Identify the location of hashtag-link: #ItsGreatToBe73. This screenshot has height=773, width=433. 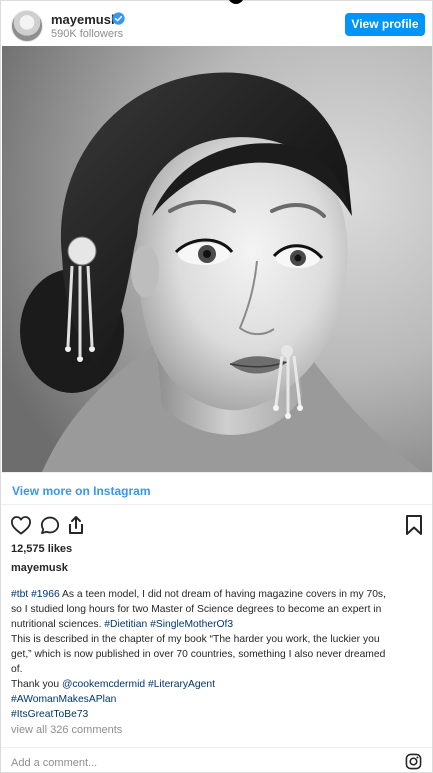
(49, 714).